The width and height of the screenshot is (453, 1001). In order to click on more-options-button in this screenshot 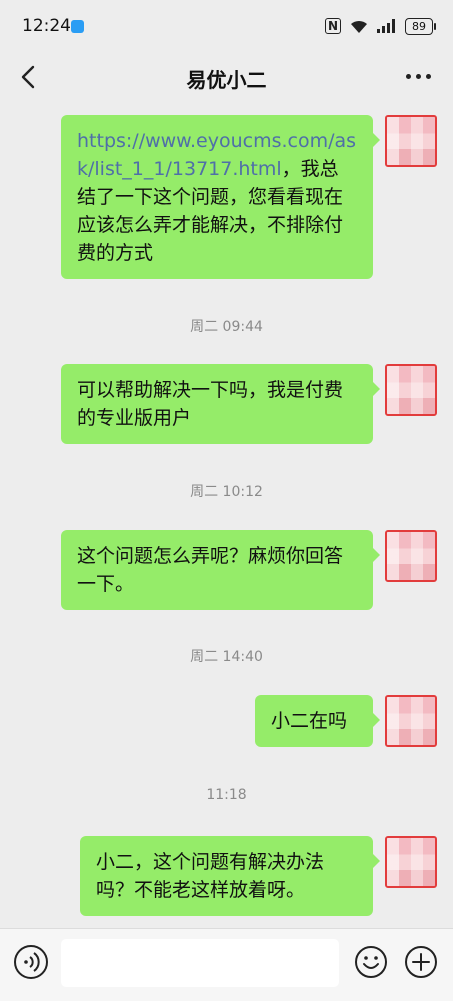, I will do `click(418, 76)`.